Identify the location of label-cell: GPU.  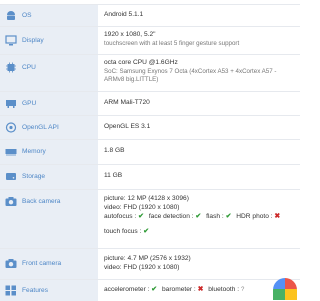
(49, 103).